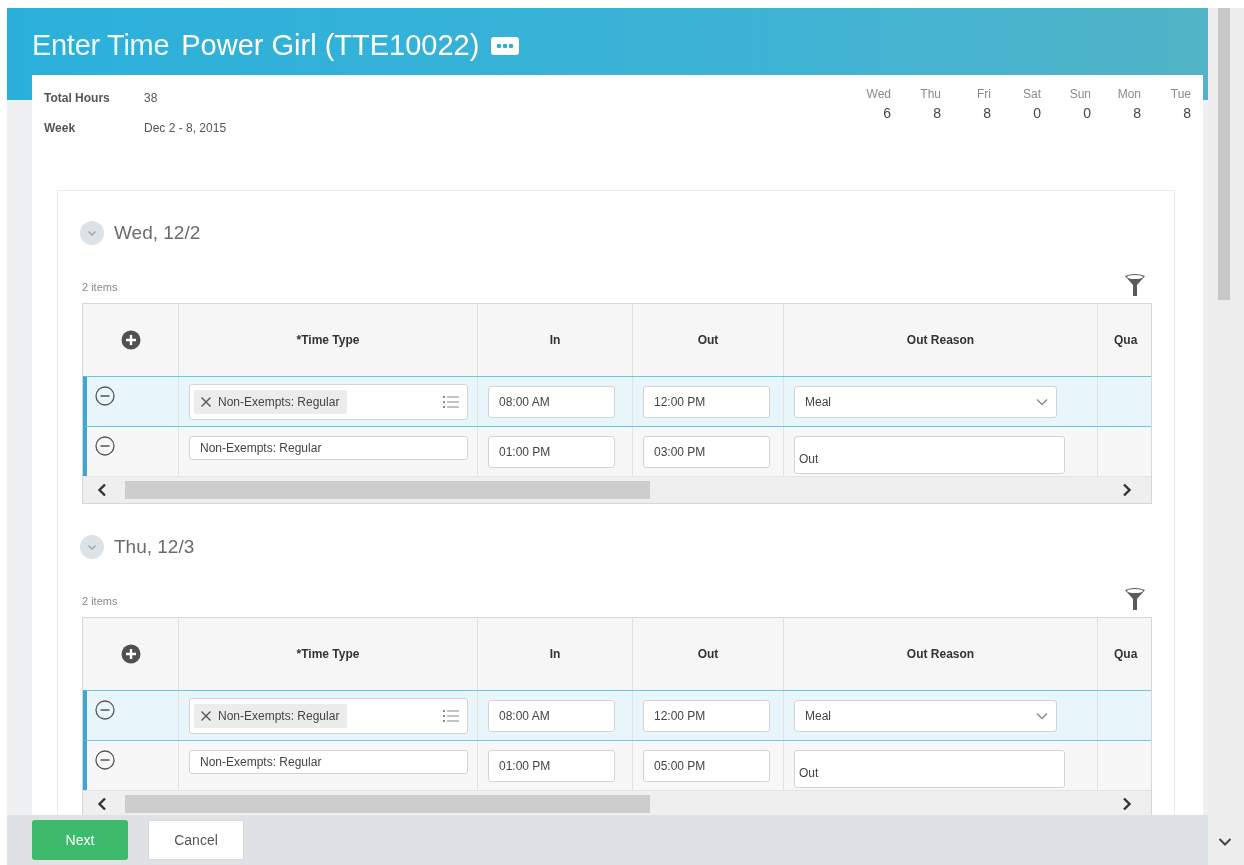 The image size is (1244, 865). What do you see at coordinates (101, 45) in the screenshot?
I see `page-title: Enter Time` at bounding box center [101, 45].